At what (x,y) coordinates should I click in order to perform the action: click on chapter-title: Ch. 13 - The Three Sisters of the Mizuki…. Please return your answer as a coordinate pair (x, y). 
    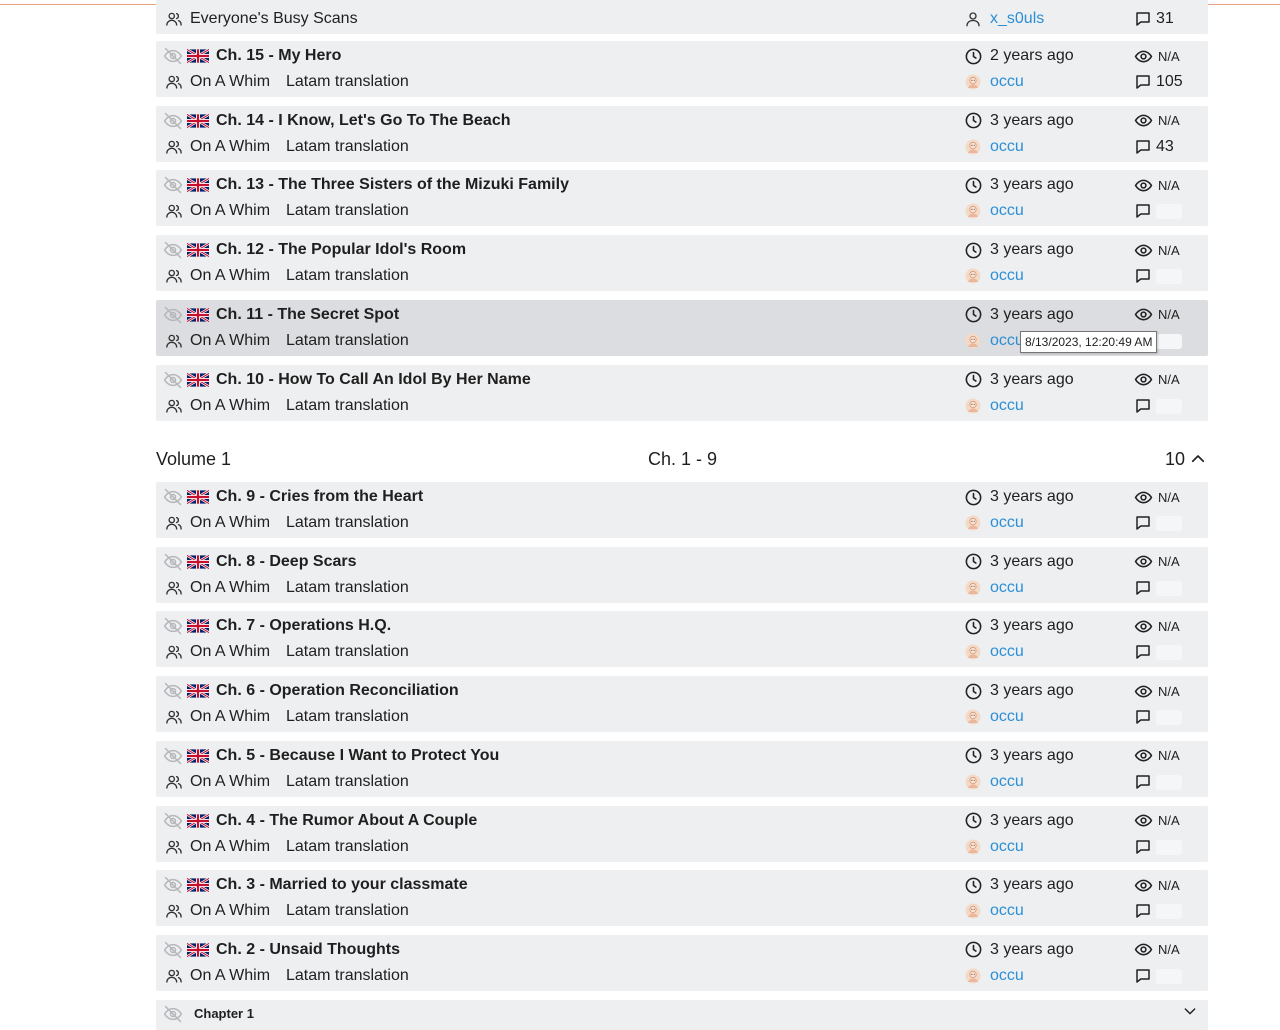
    Looking at the image, I should click on (392, 185).